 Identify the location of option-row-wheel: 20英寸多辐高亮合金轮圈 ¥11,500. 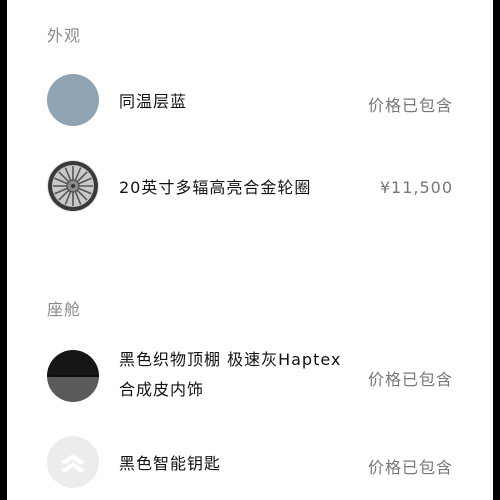
(250, 186).